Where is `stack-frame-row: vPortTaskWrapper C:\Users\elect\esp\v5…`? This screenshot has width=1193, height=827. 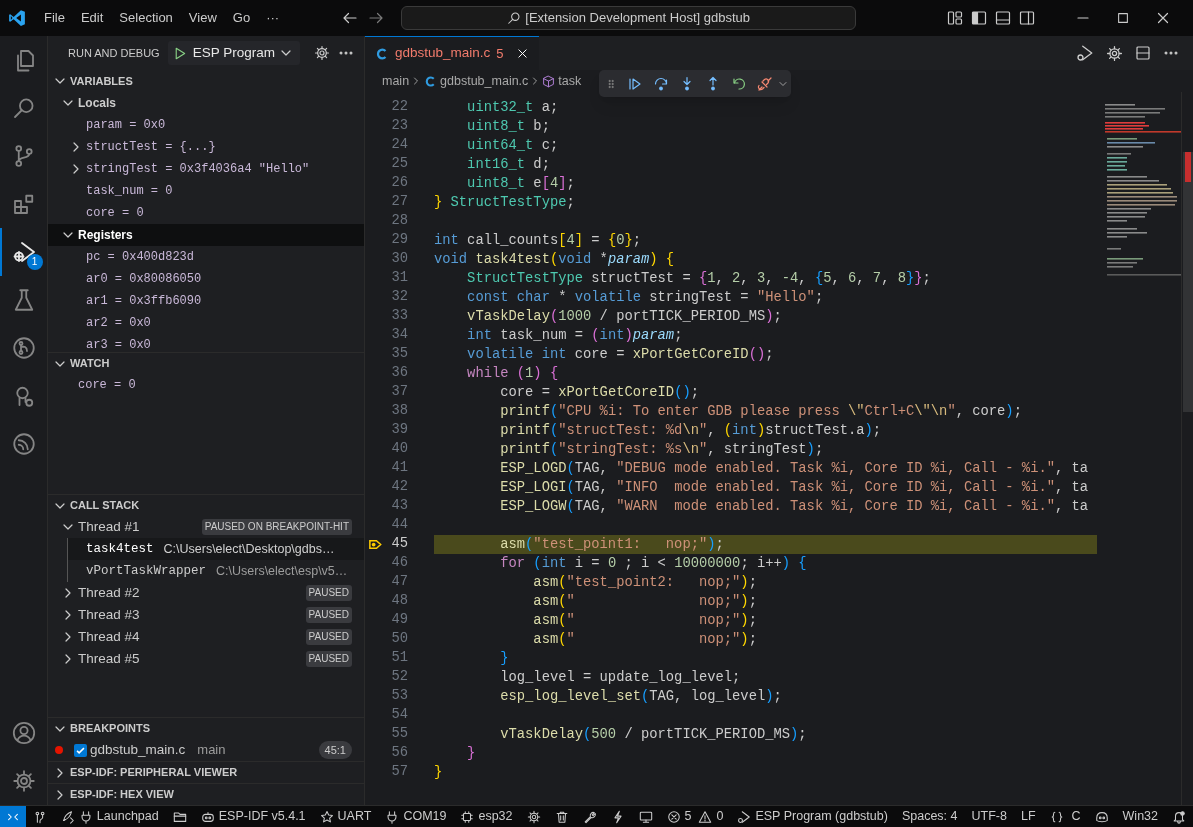 stack-frame-row: vPortTaskWrapper C:\Users\elect\esp\v5… is located at coordinates (215, 571).